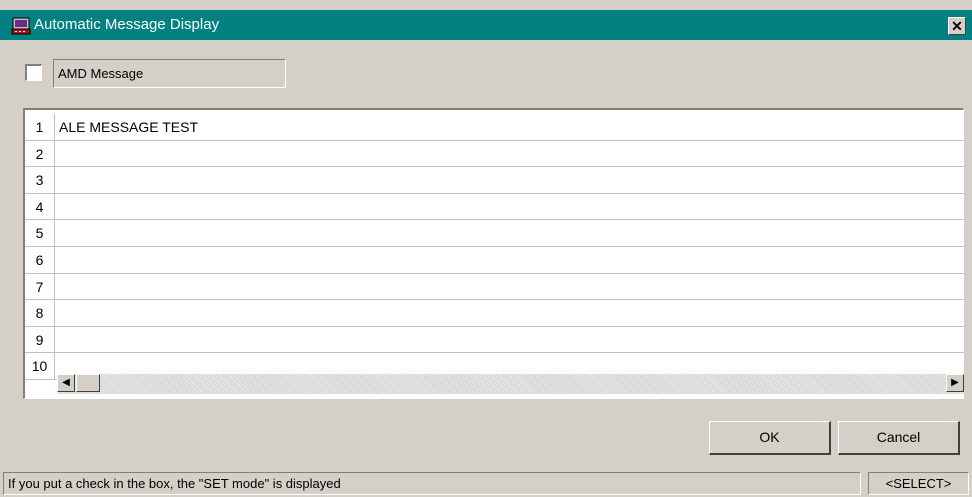 The image size is (972, 497). What do you see at coordinates (494, 154) in the screenshot?
I see `table-row: 2` at bounding box center [494, 154].